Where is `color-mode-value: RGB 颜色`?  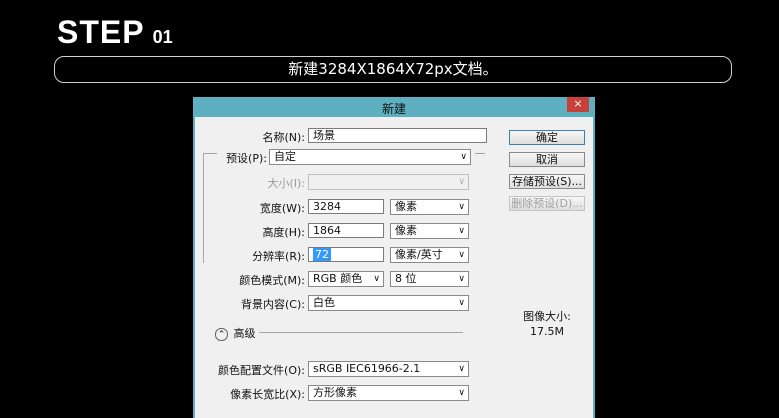
color-mode-value: RGB 颜色 is located at coordinates (338, 278).